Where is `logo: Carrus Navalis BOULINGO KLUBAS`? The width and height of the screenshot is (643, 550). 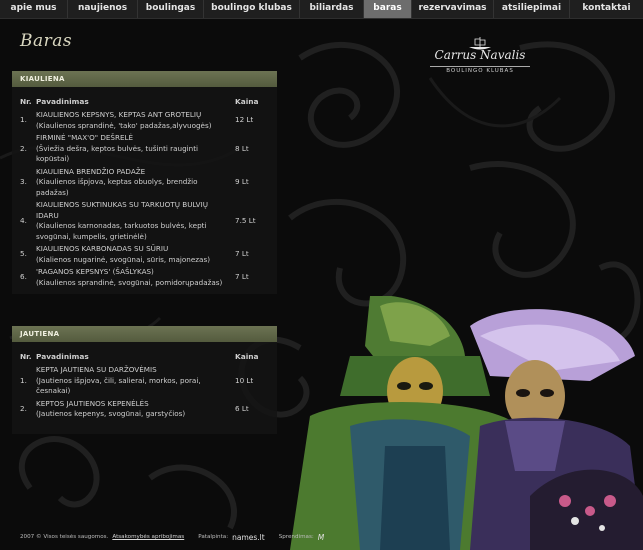 logo: Carrus Navalis BOULINGO KLUBAS is located at coordinates (480, 59).